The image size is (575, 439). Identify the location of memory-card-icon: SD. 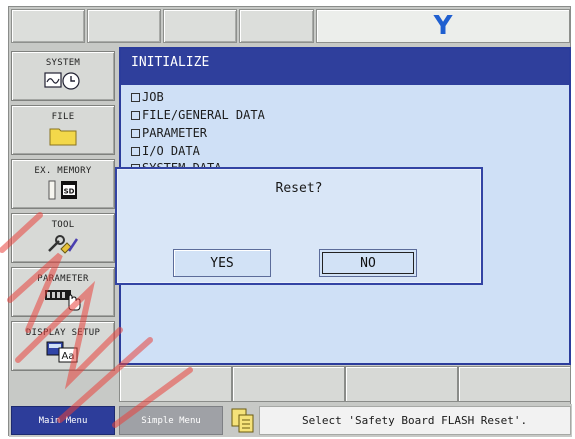
(62, 190).